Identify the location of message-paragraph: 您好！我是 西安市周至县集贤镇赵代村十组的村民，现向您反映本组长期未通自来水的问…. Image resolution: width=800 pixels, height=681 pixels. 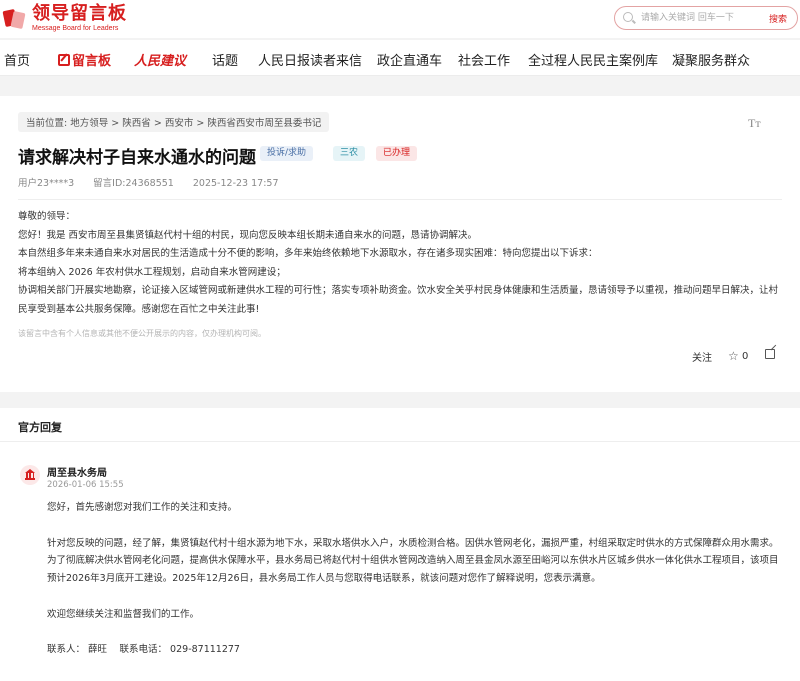
(248, 235).